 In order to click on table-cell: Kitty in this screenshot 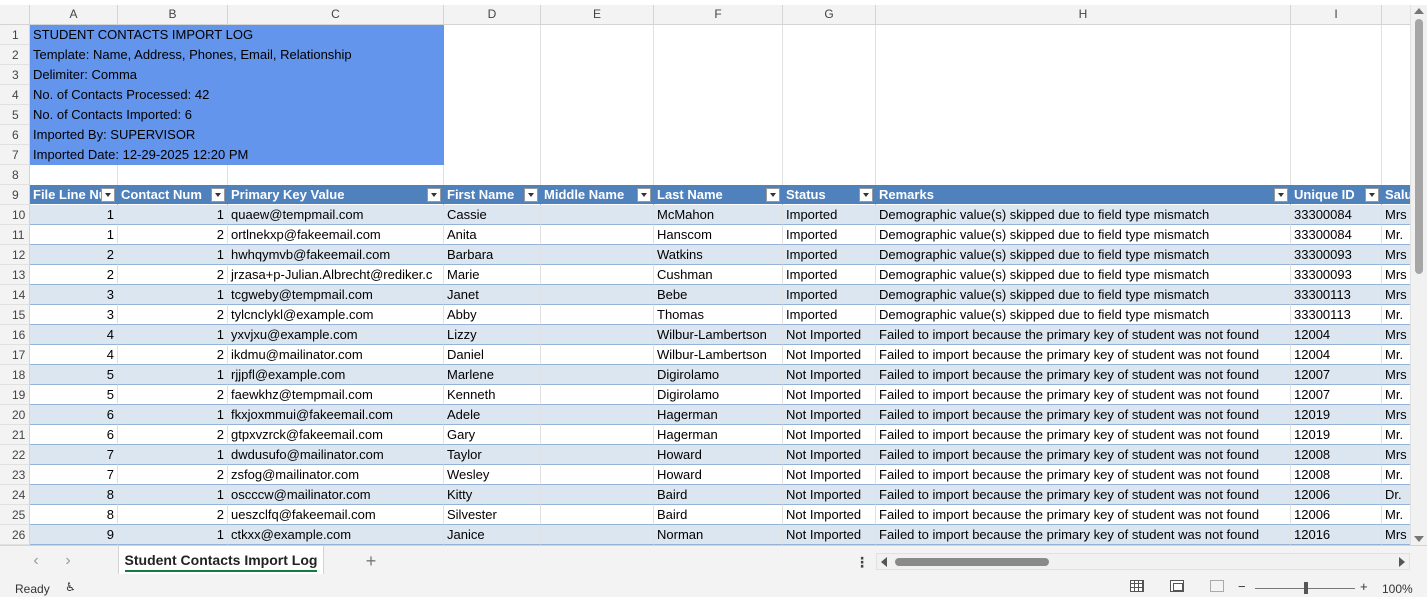, I will do `click(492, 495)`.